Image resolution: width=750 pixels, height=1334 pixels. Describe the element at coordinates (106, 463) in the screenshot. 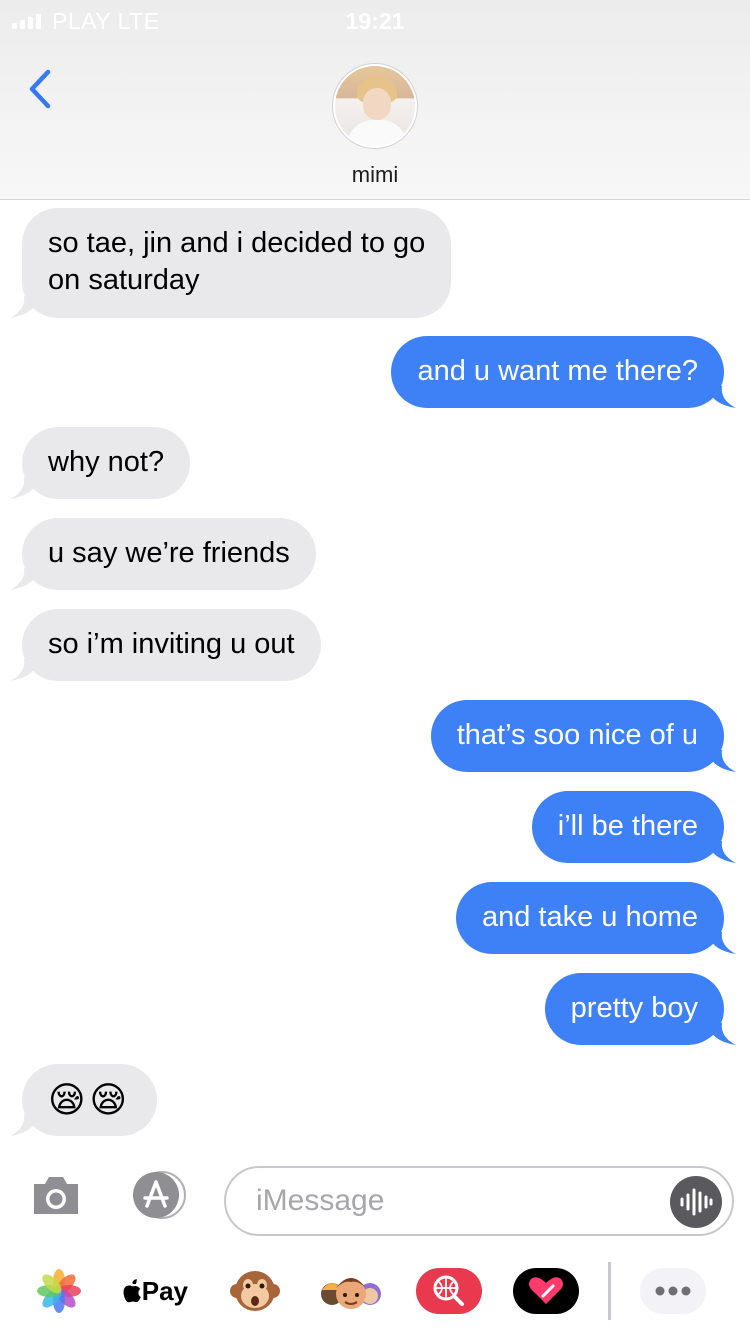

I see `incoming-message-bubble: why not?` at that location.